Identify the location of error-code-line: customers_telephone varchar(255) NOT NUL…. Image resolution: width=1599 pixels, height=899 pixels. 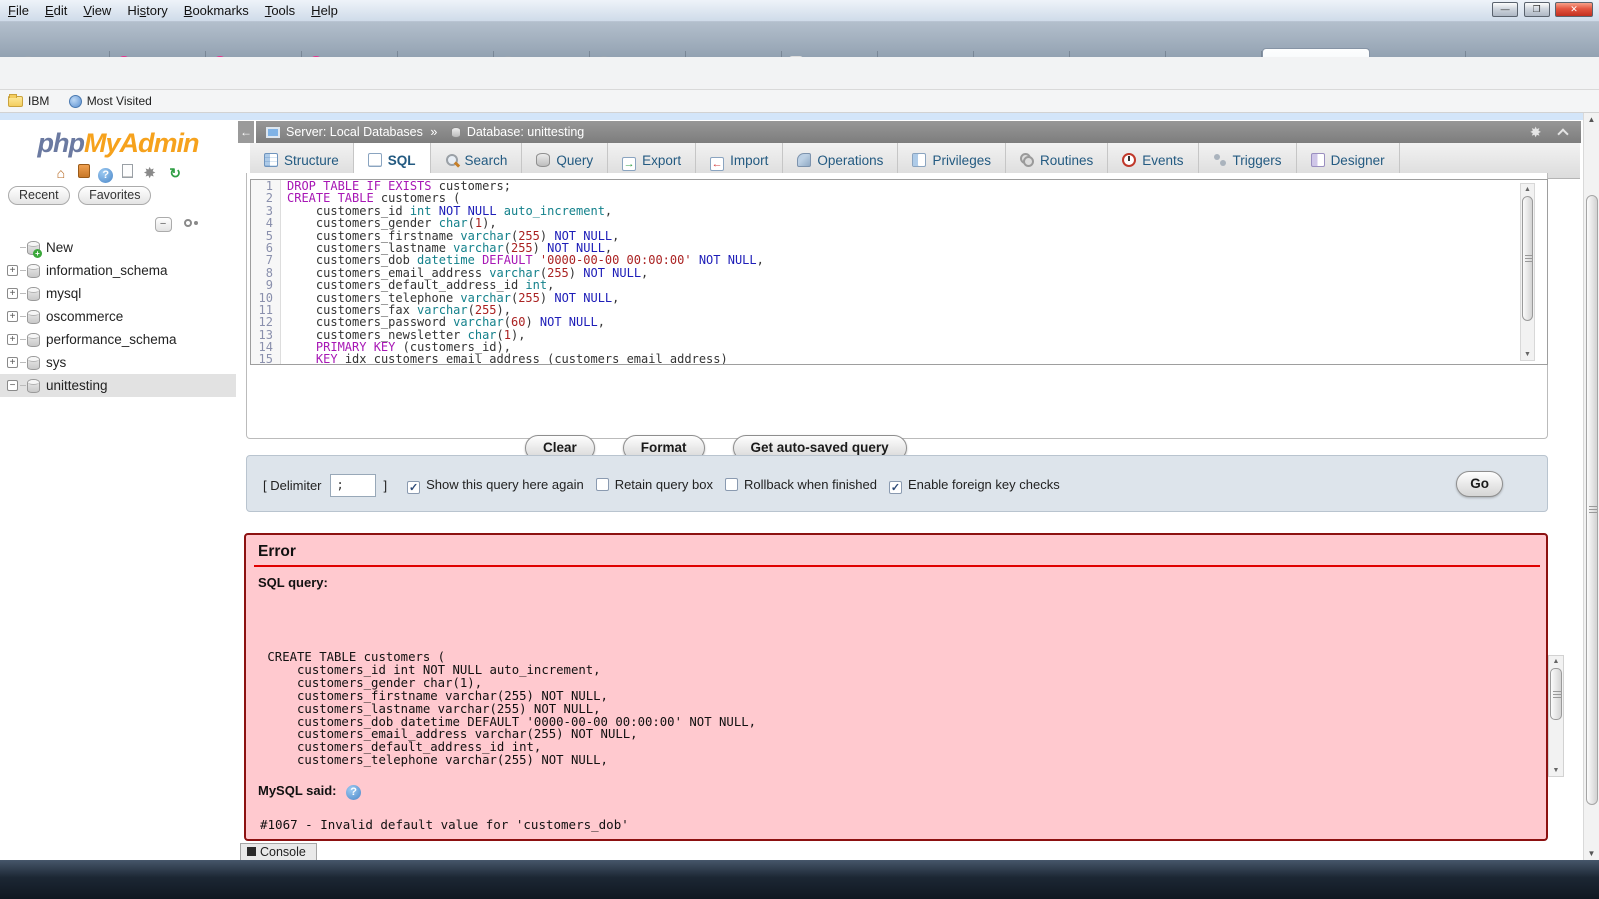
(434, 760).